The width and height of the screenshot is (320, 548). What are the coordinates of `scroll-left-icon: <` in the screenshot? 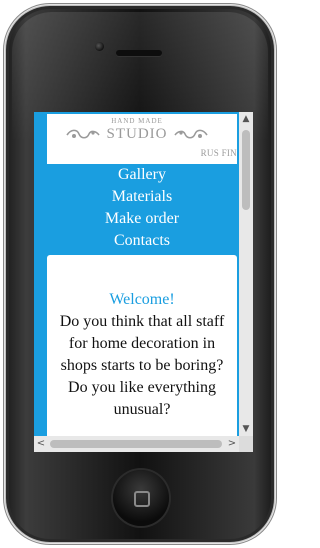 It's located at (41, 444).